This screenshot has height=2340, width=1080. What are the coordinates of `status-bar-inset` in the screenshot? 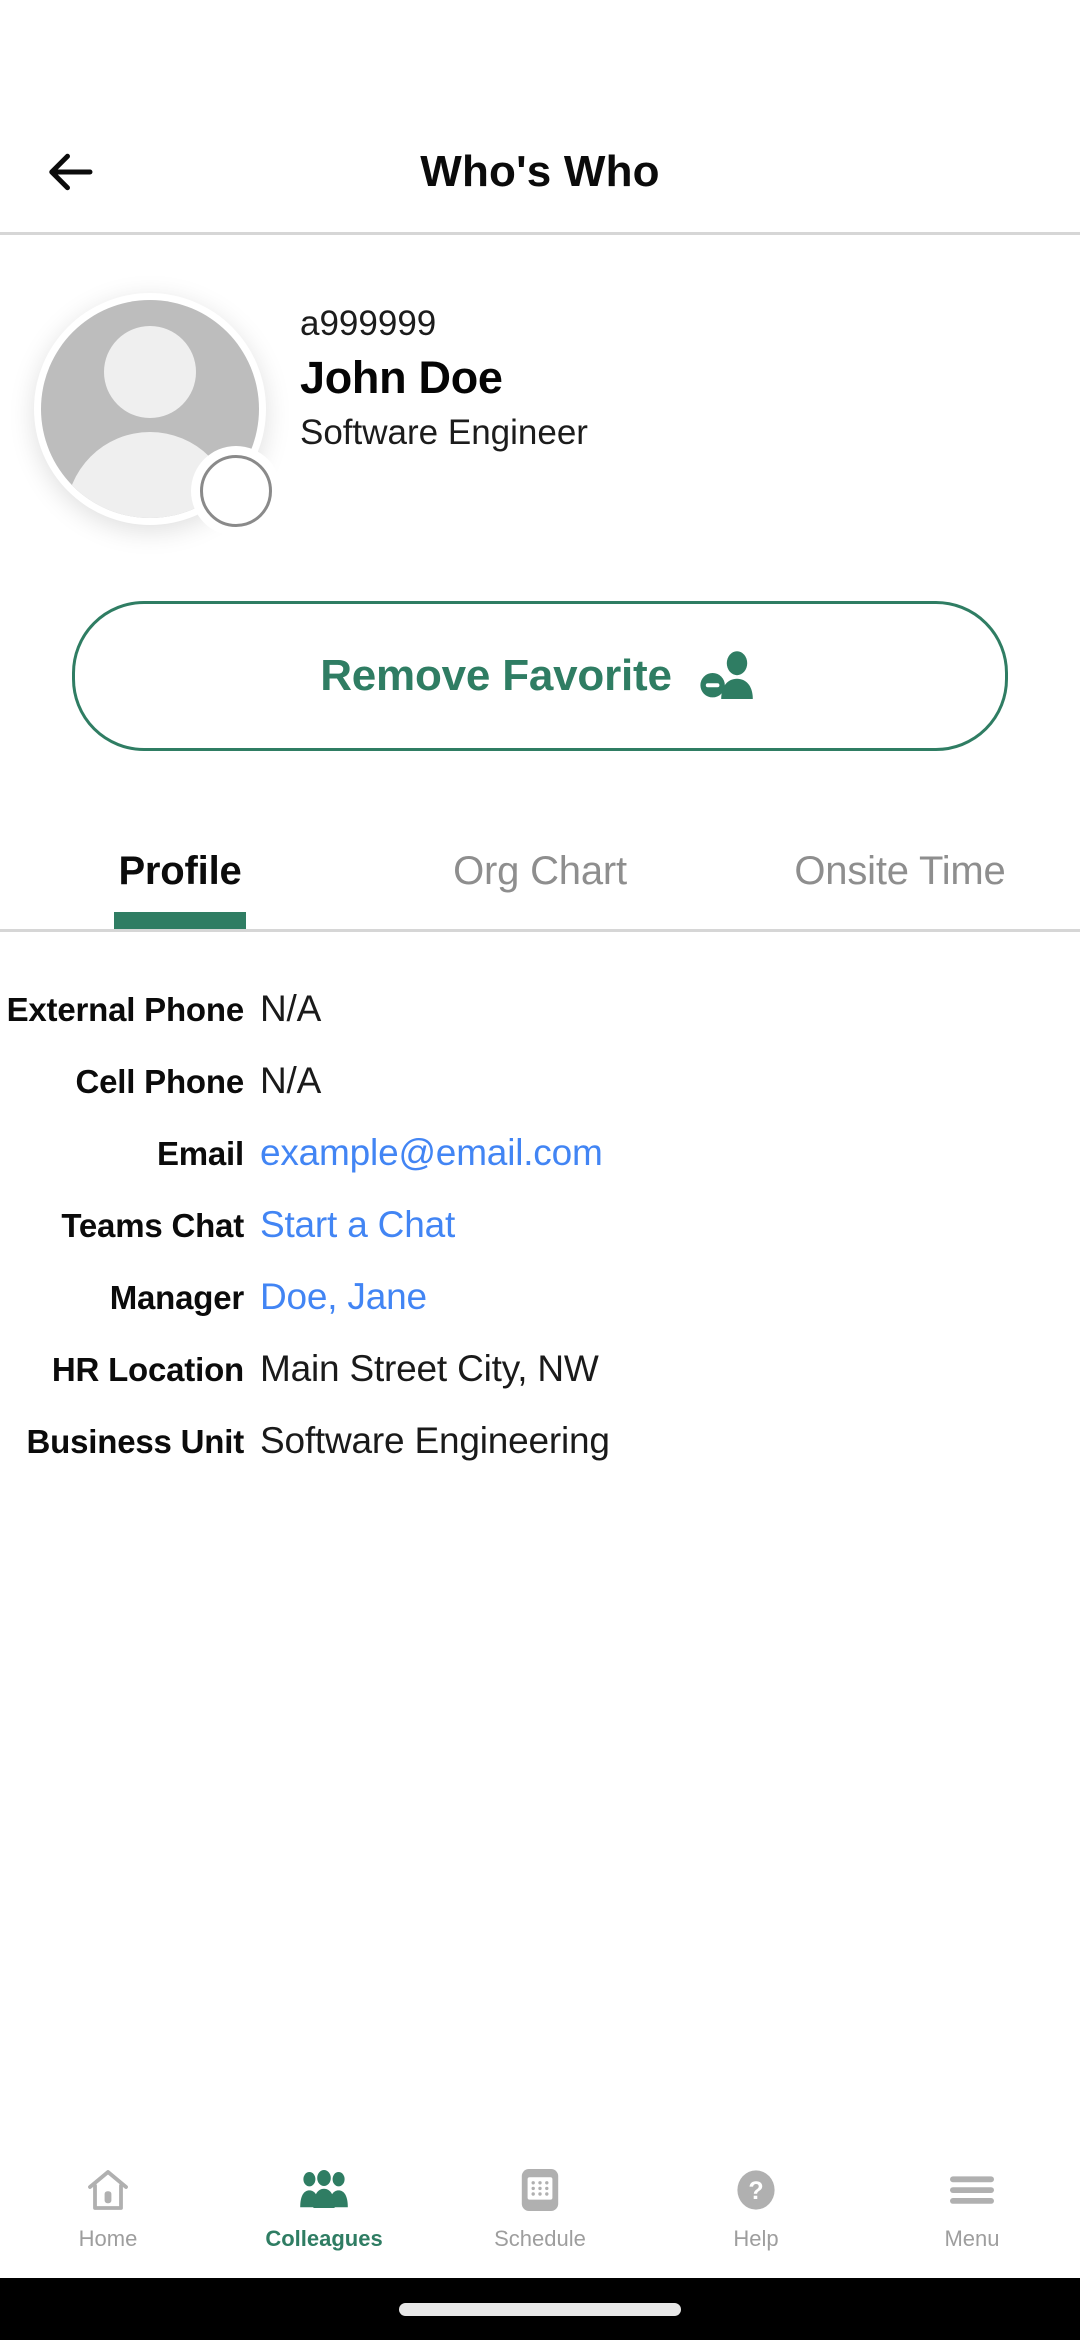 It's located at (540, 56).